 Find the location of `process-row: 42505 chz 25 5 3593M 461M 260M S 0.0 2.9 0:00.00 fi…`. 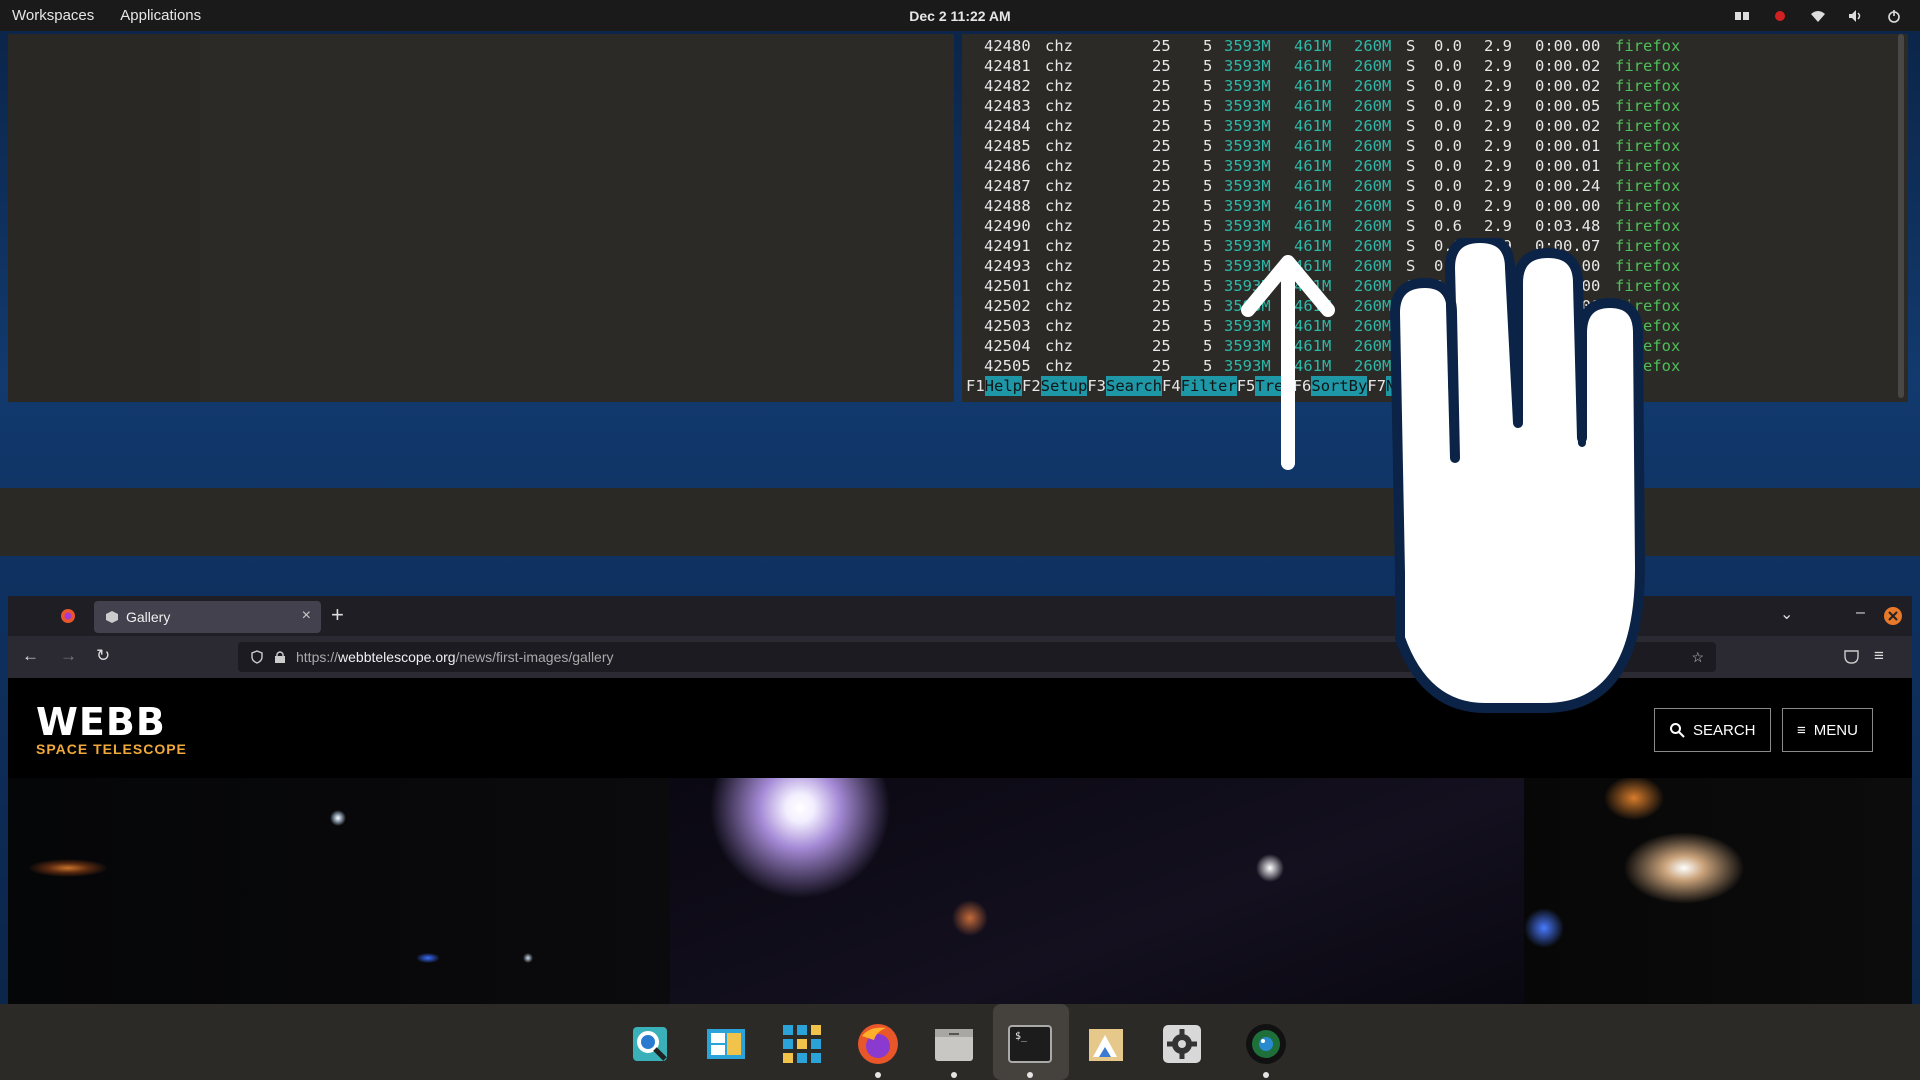

process-row: 42505 chz 25 5 3593M 461M 260M S 0.0 2.9 0:00.00 fi… is located at coordinates (1427, 366).